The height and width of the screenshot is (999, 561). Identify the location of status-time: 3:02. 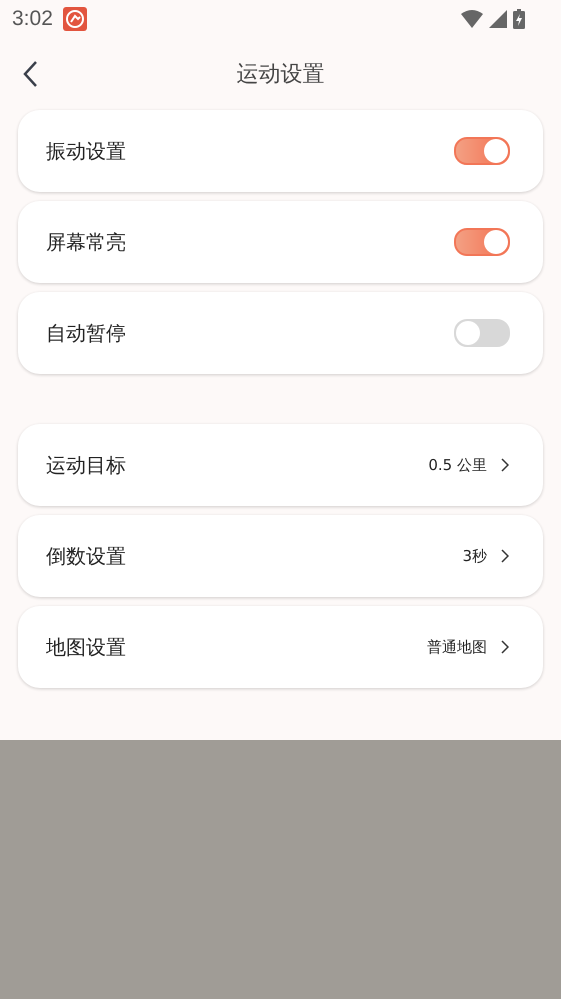
(32, 19).